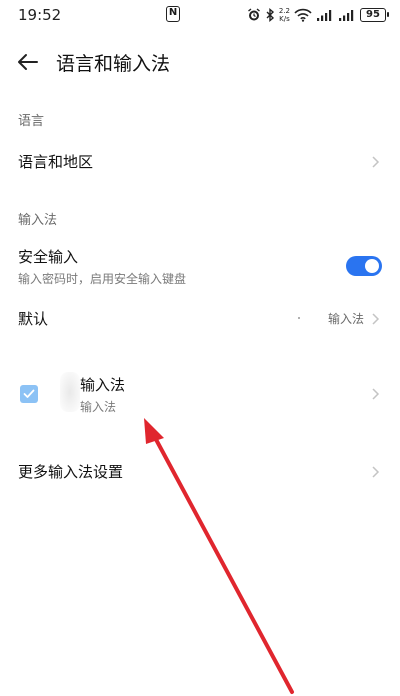 Image resolution: width=400 pixels, height=696 pixels. I want to click on status-time: 19:52, so click(40, 15).